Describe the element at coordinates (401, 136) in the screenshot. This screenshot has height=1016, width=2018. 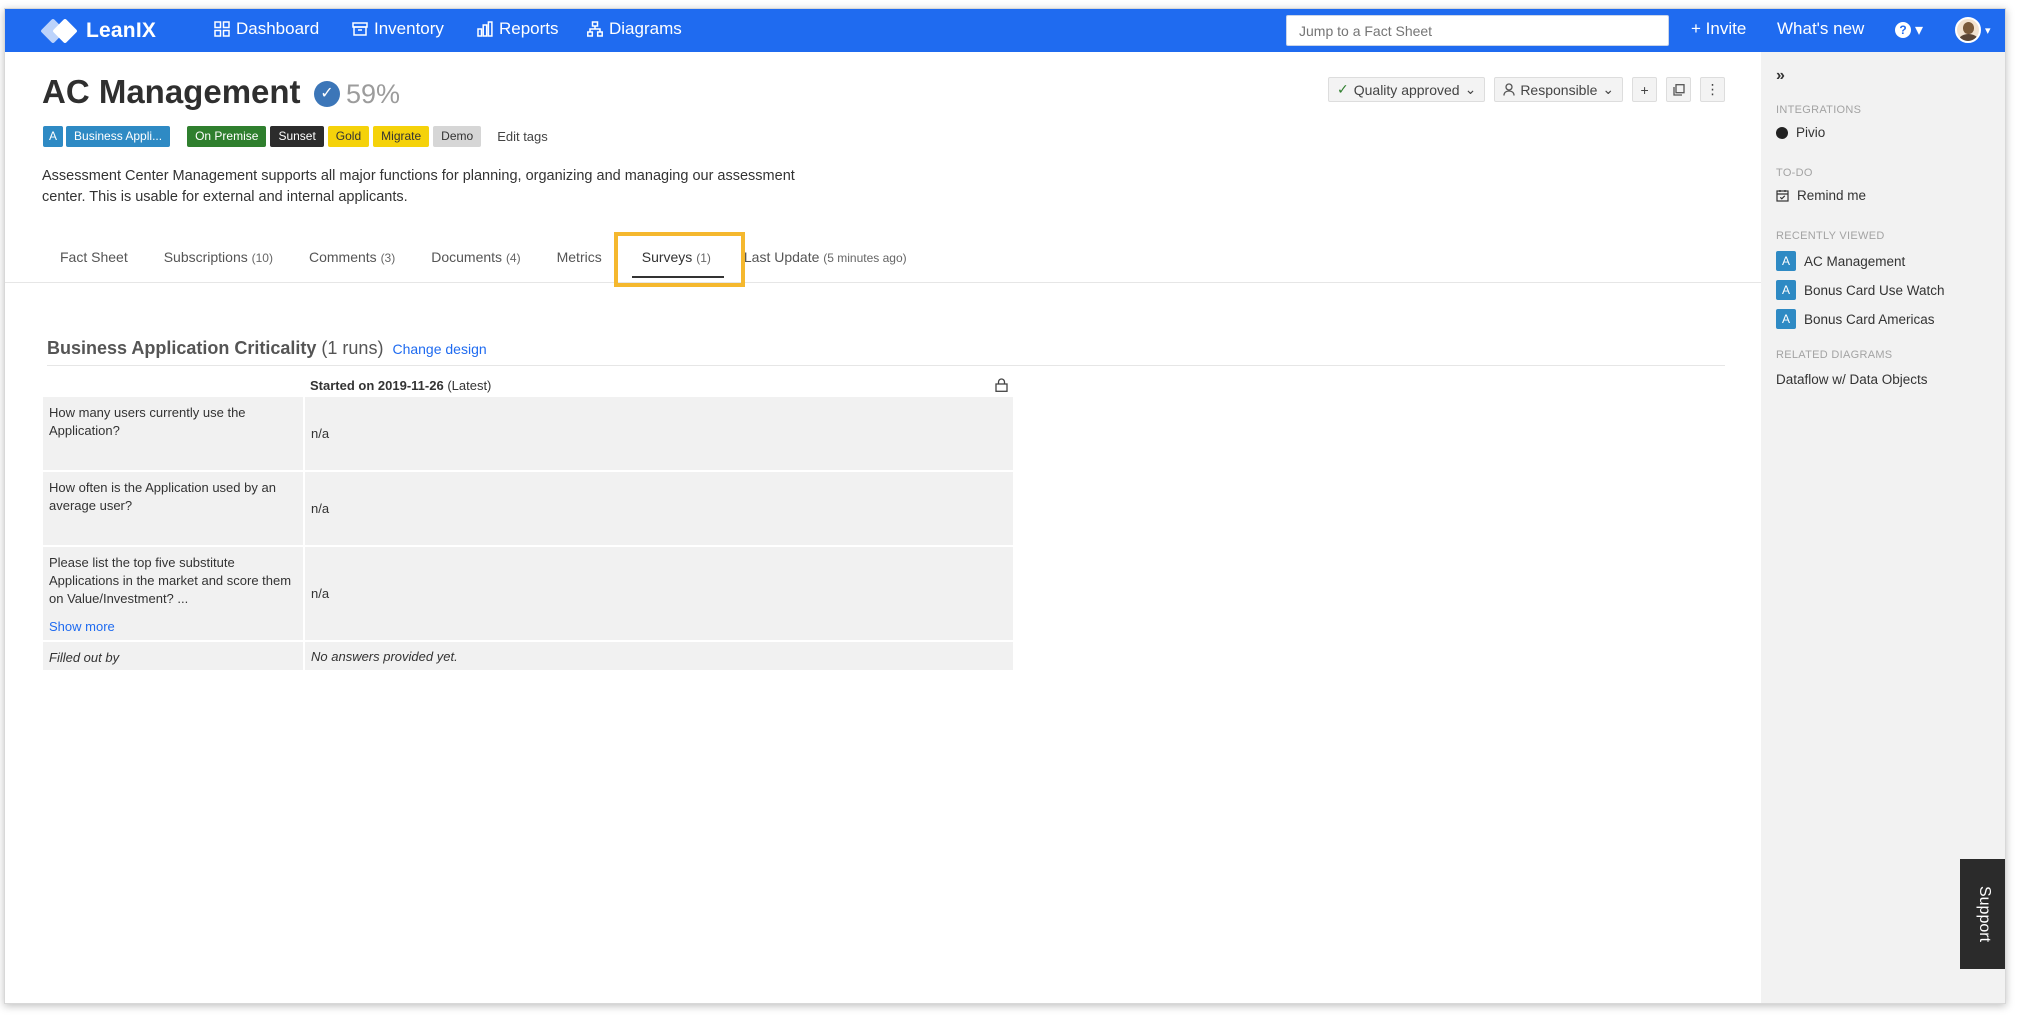
I see `tag-migrate: Migrate` at that location.